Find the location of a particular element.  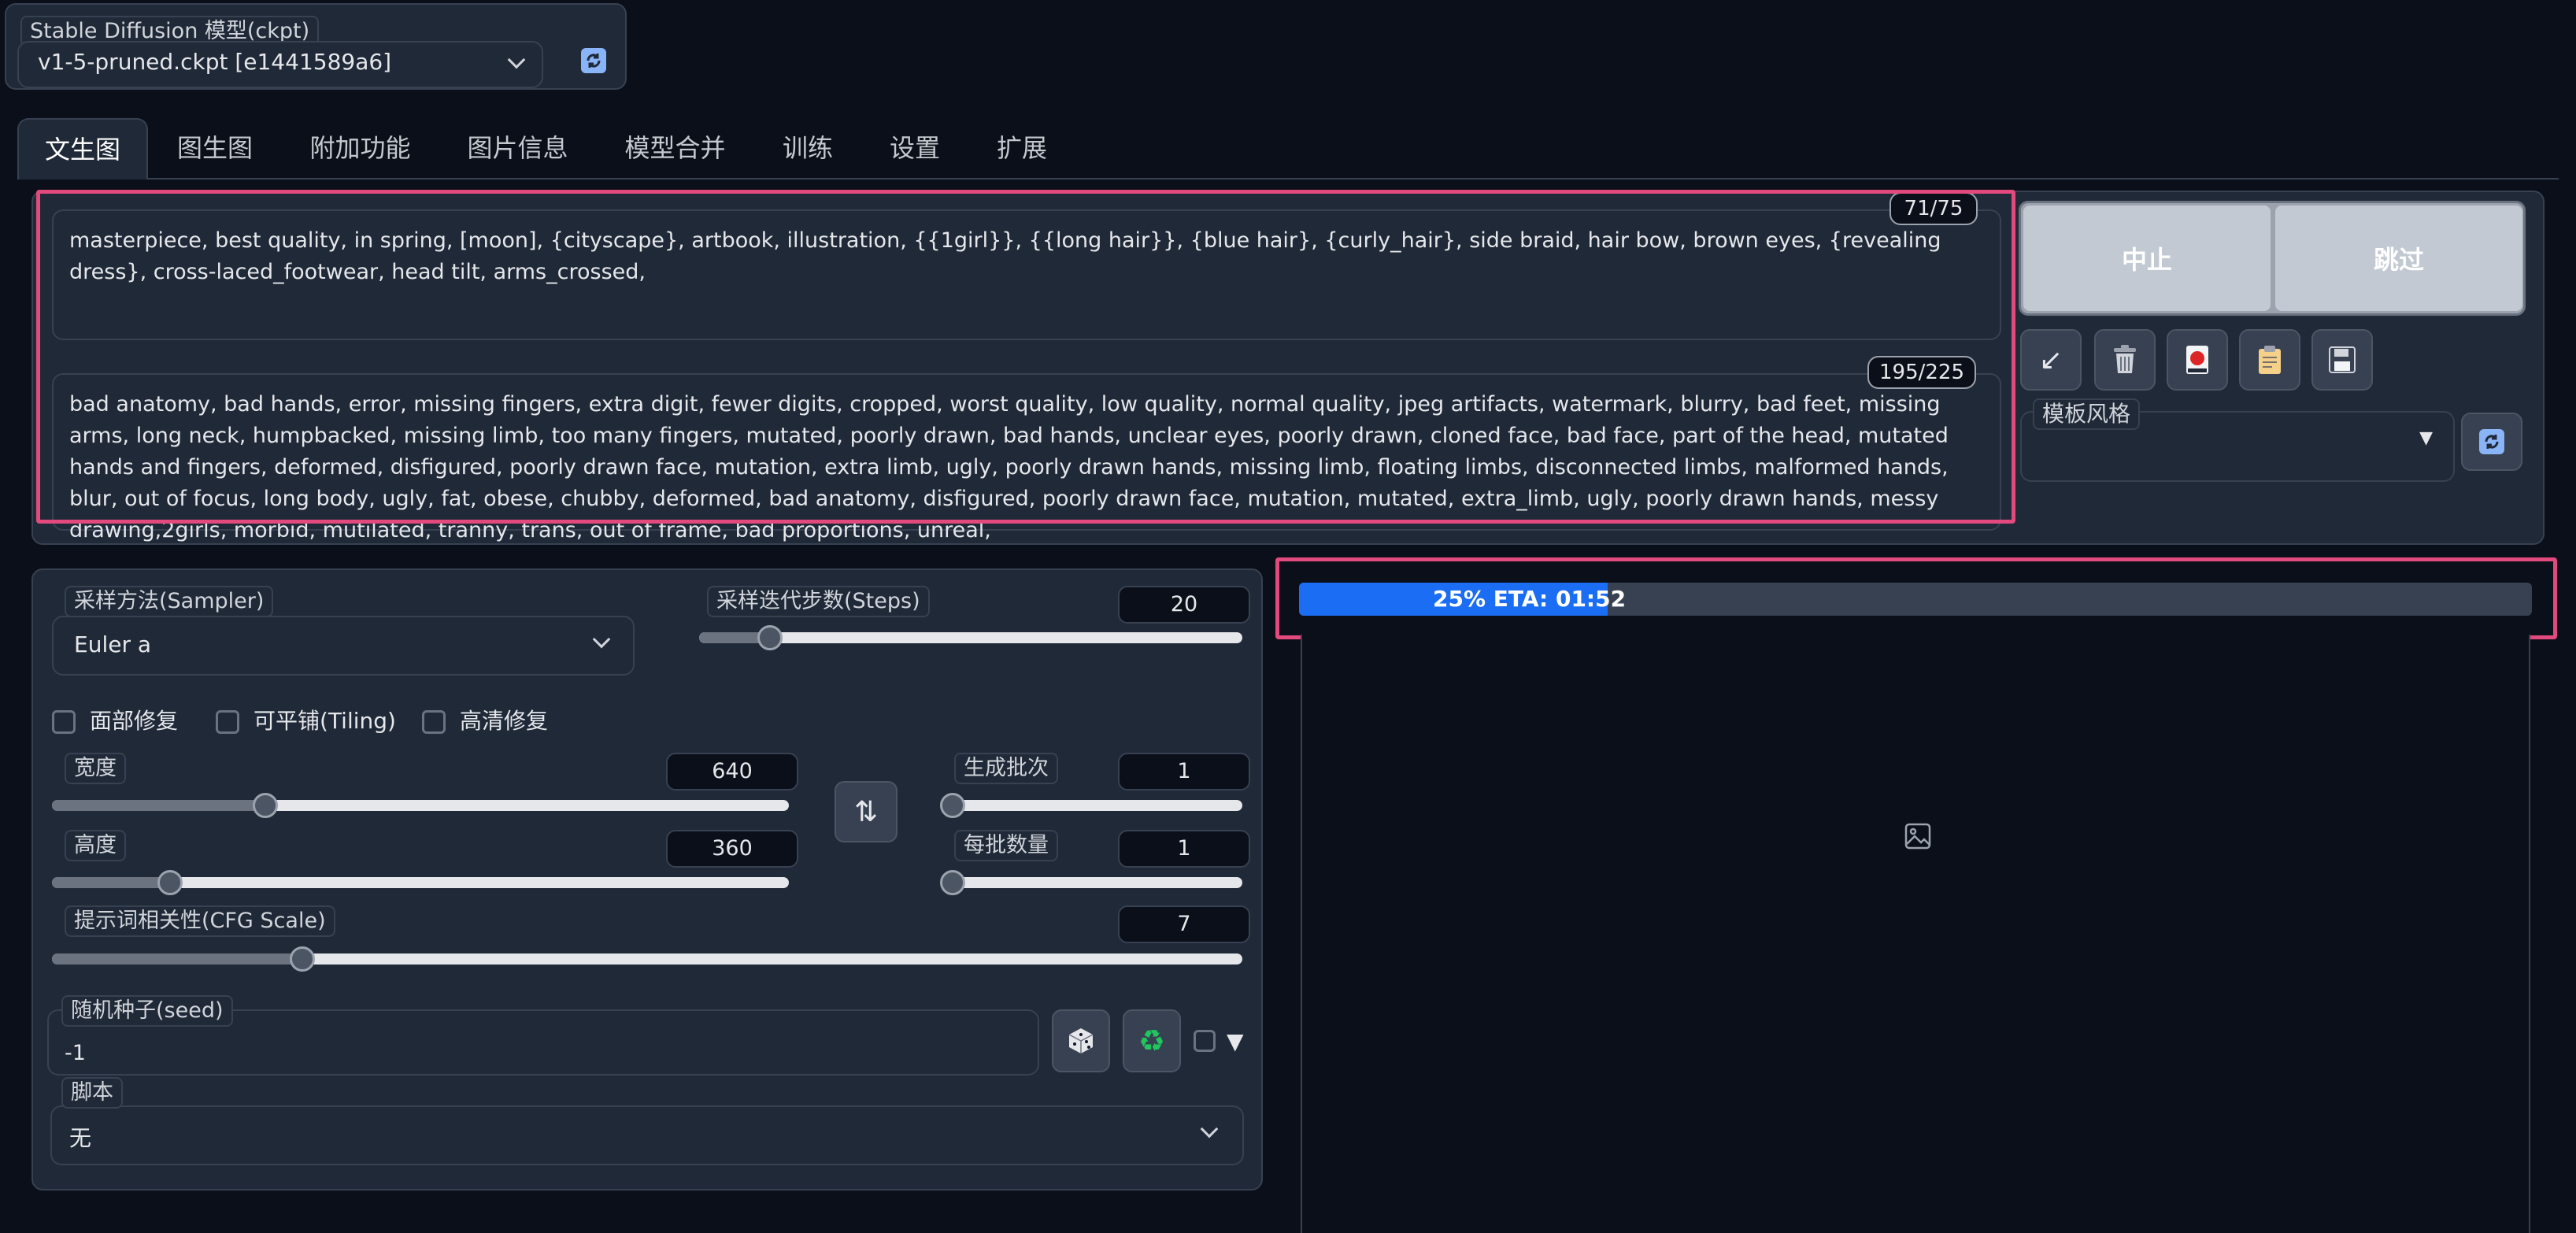

read-params-button: ↙ is located at coordinates (2051, 360).